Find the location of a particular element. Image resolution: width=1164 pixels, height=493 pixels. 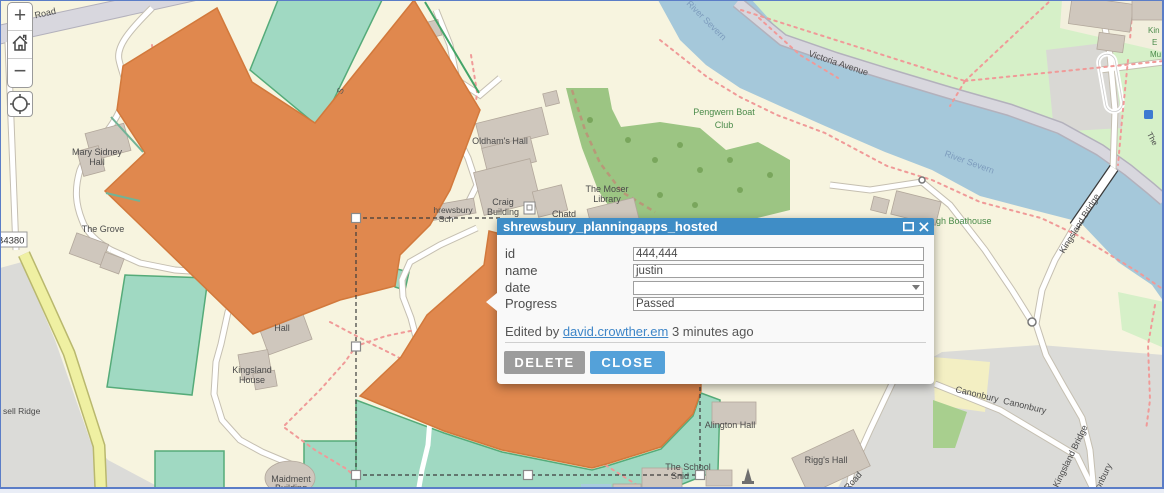

svg-text: Mu is located at coordinates (1155, 54).